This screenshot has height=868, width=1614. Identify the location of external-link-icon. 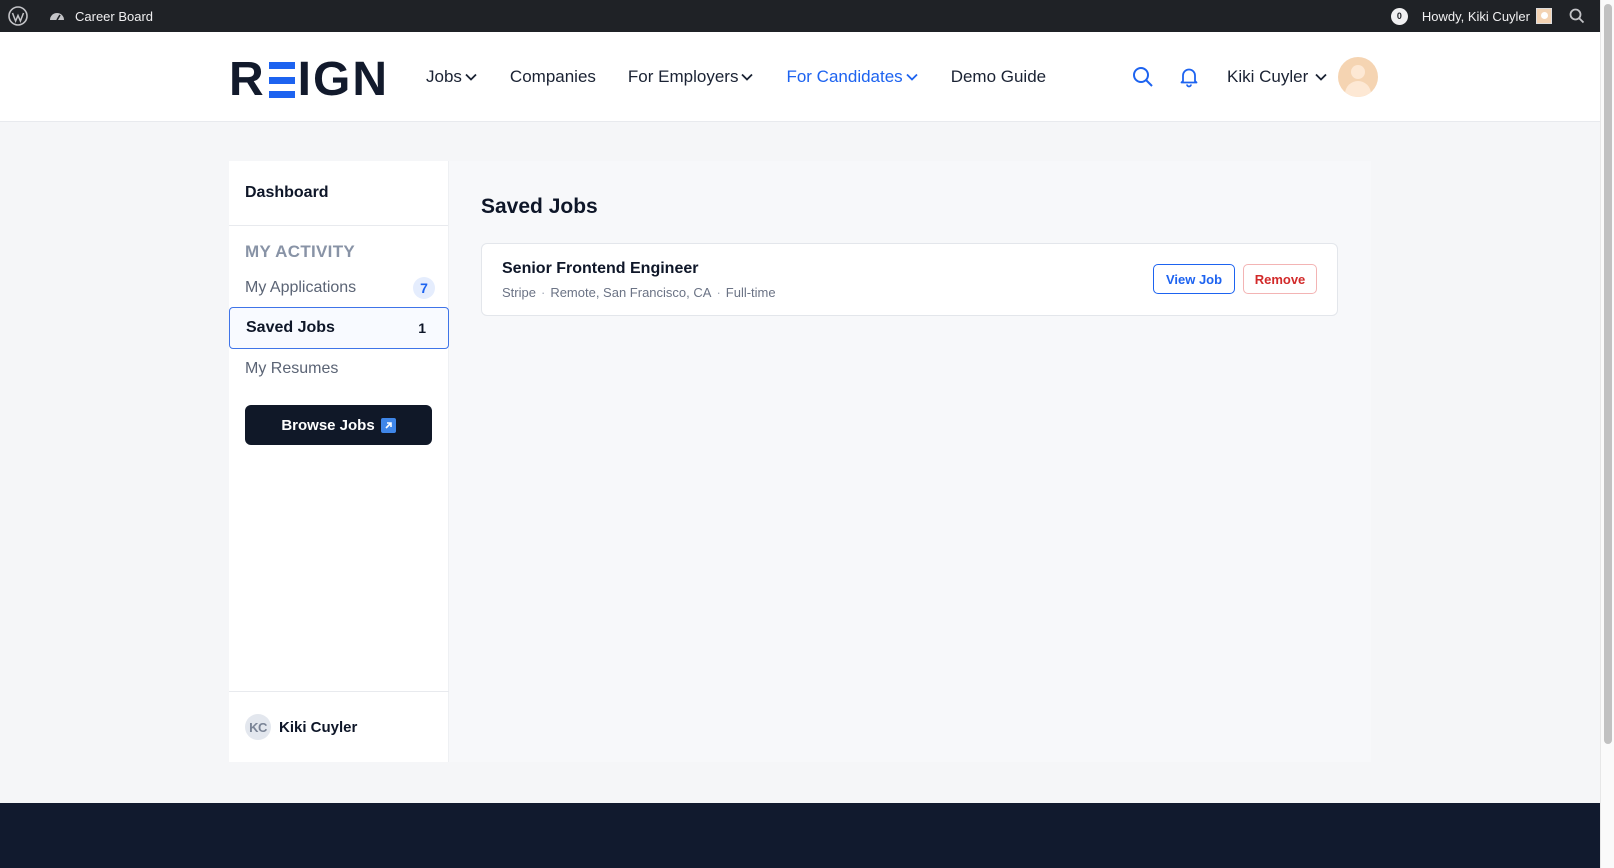
(388, 425).